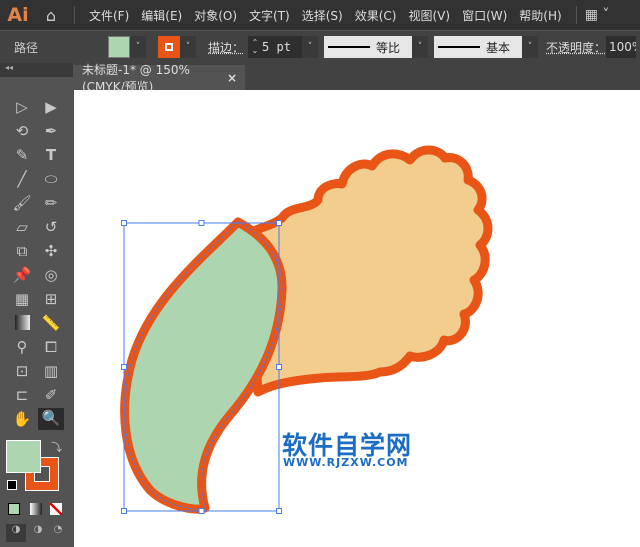  Describe the element at coordinates (22, 107) in the screenshot. I see `selection-tool-icon: ▷` at that location.